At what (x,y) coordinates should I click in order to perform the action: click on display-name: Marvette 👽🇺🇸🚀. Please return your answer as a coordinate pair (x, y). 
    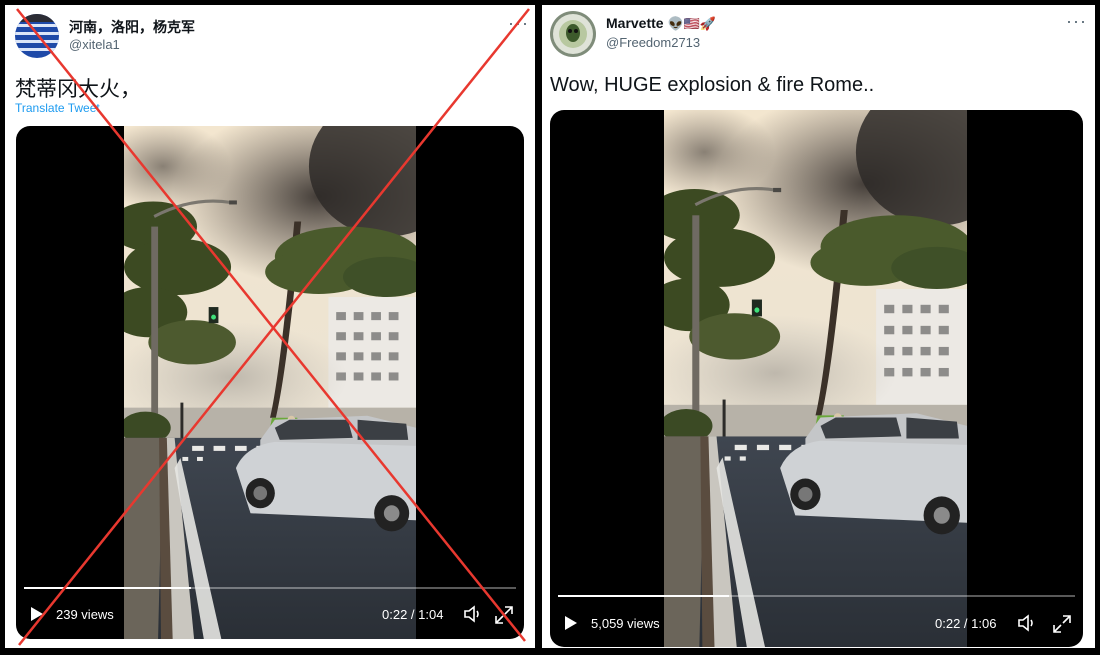
    Looking at the image, I should click on (661, 23).